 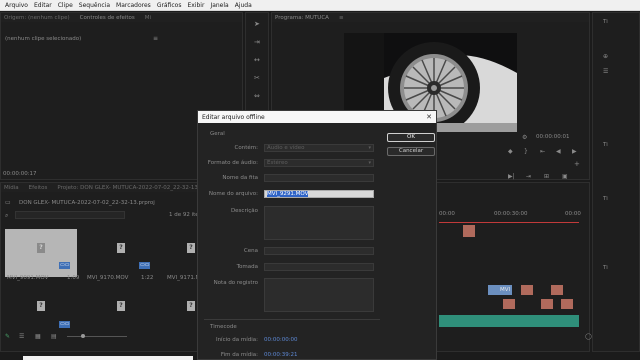 I want to click on formato-label: Formato de áudio:, so click(x=232, y=163).